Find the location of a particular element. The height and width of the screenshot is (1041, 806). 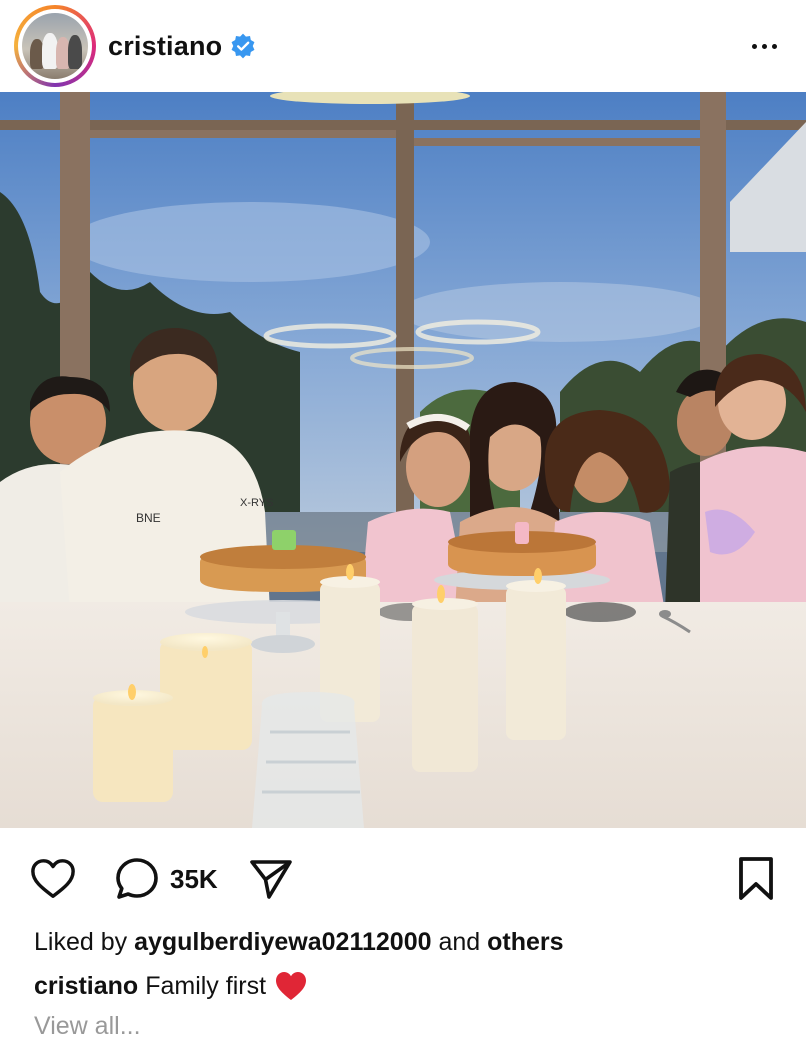

speech-bubble-icon is located at coordinates (137, 879).